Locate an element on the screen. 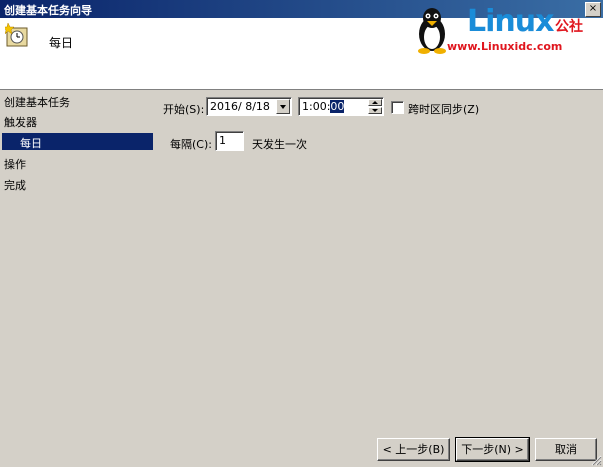  cancel-button: 取消 is located at coordinates (566, 449).